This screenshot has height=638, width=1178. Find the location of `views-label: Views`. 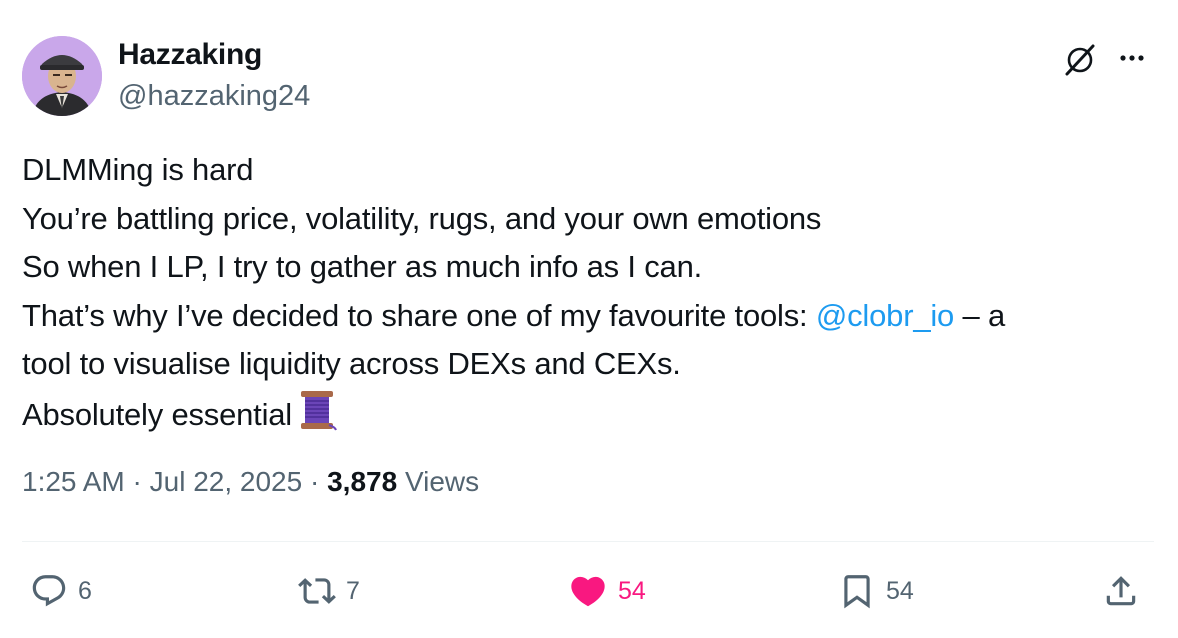

views-label: Views is located at coordinates (442, 481).